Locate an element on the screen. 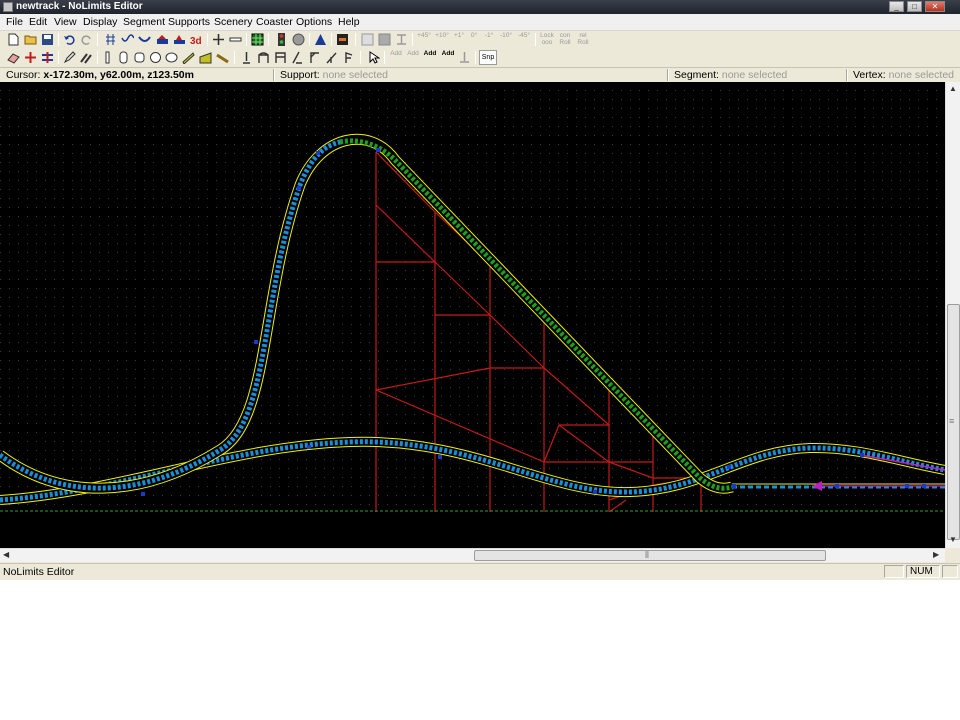  menu-segment: Segment is located at coordinates (144, 22).